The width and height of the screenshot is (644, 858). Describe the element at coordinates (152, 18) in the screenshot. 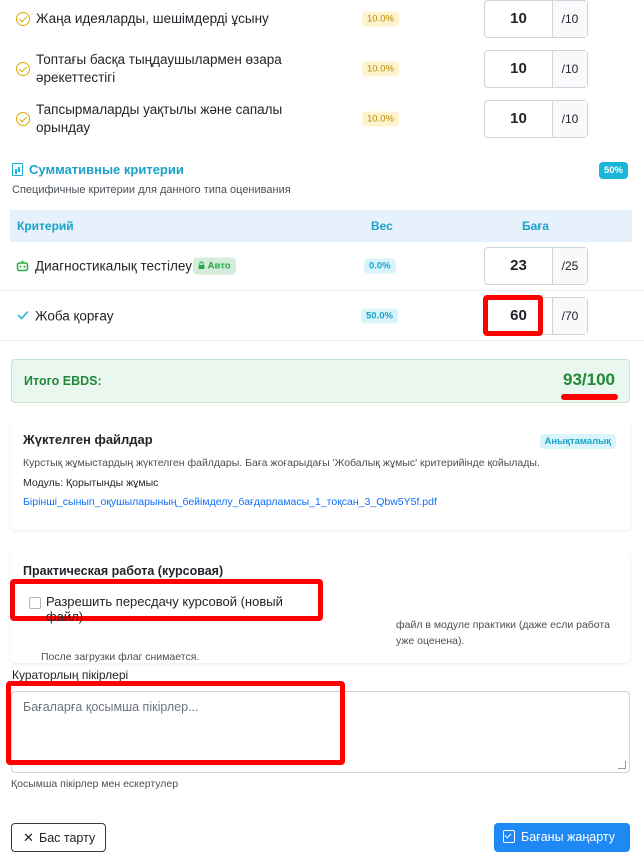

I see `criterion-label: Жаңа идеяларды, шешімдерді ұсыну` at that location.